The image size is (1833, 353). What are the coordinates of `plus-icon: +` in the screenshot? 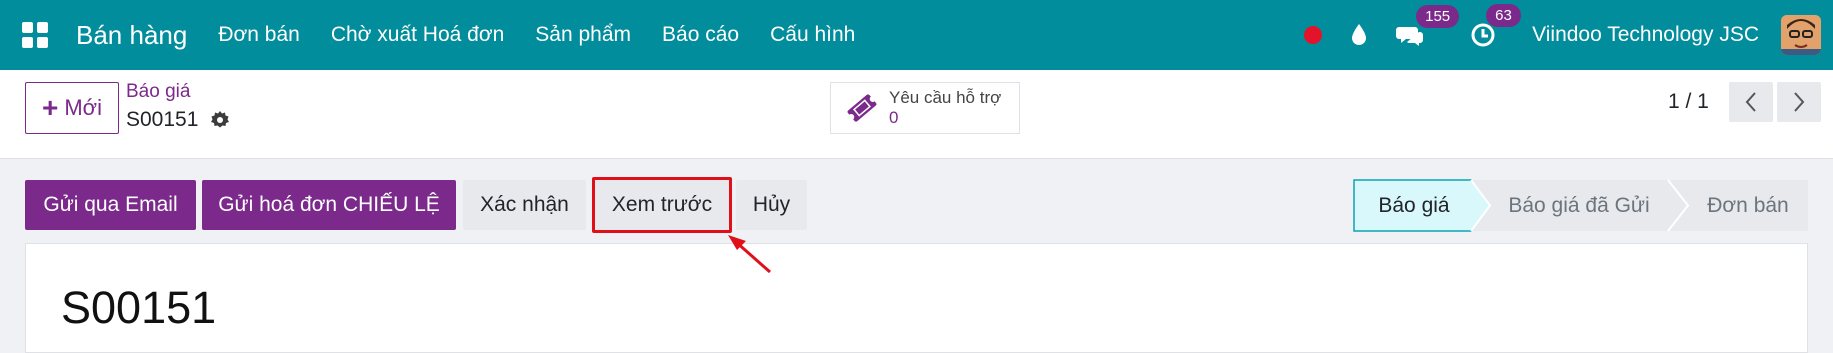 It's located at (50, 107).